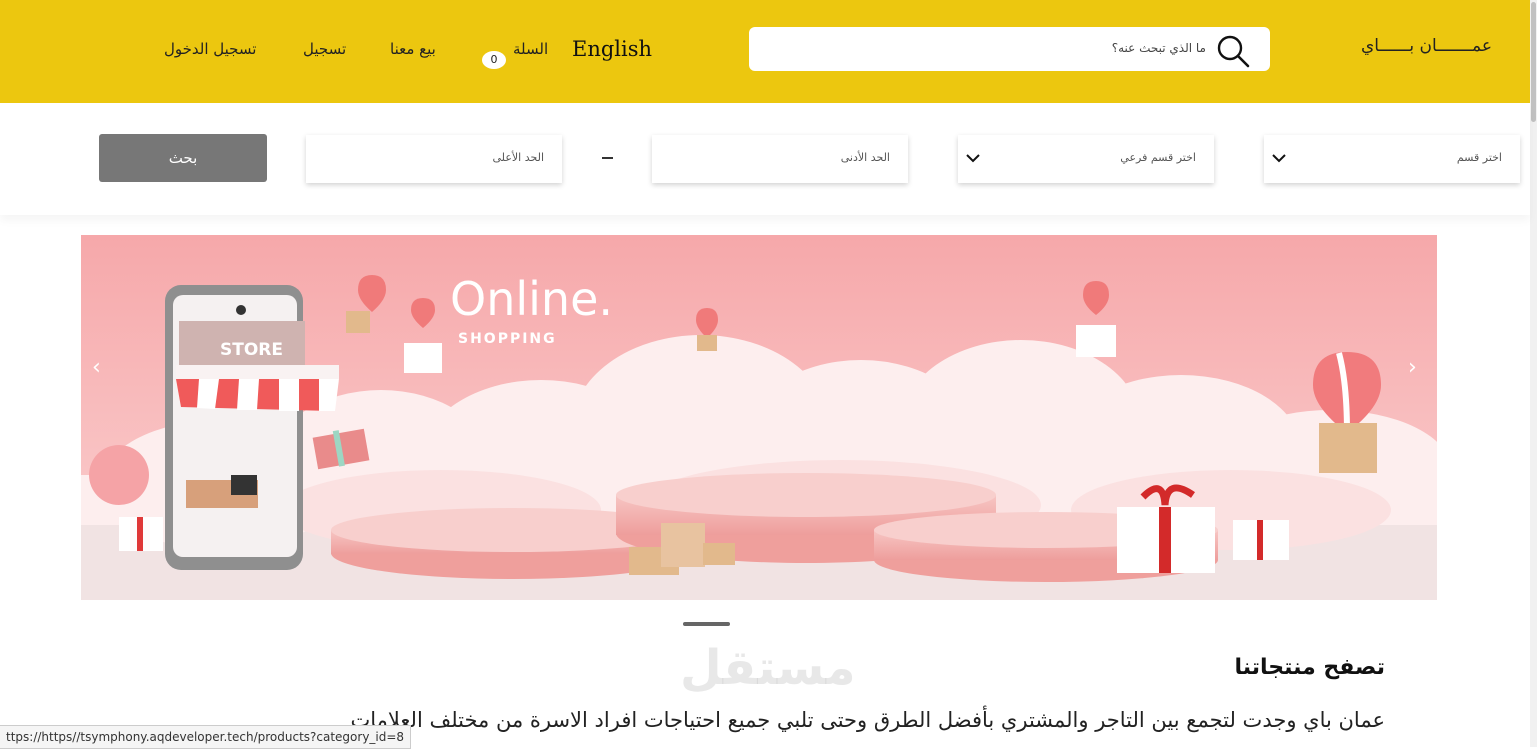 Image resolution: width=1537 pixels, height=749 pixels. What do you see at coordinates (1310, 667) in the screenshot?
I see `section-title: تصفح منتجاتنا` at bounding box center [1310, 667].